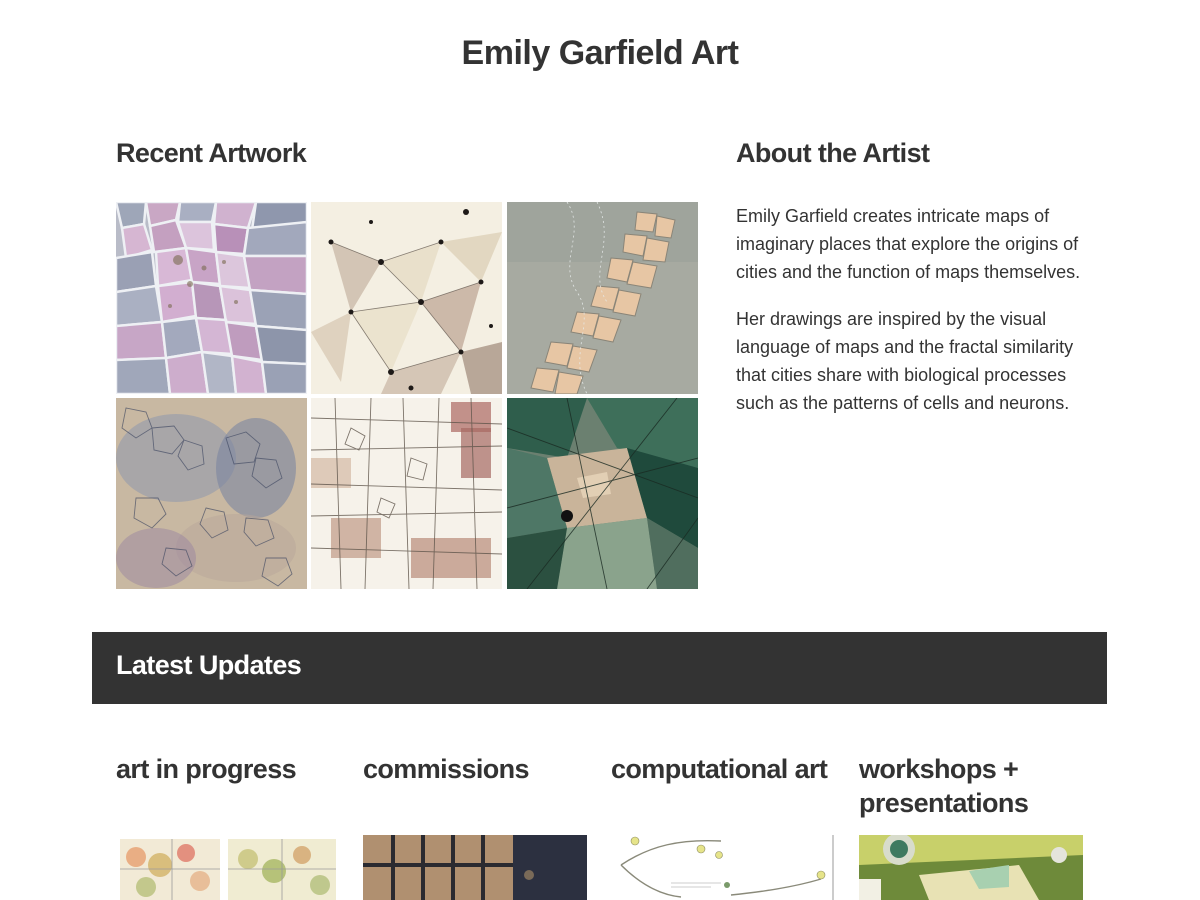  I want to click on category-workshops-presentations: workshops + presentations, so click(971, 786).